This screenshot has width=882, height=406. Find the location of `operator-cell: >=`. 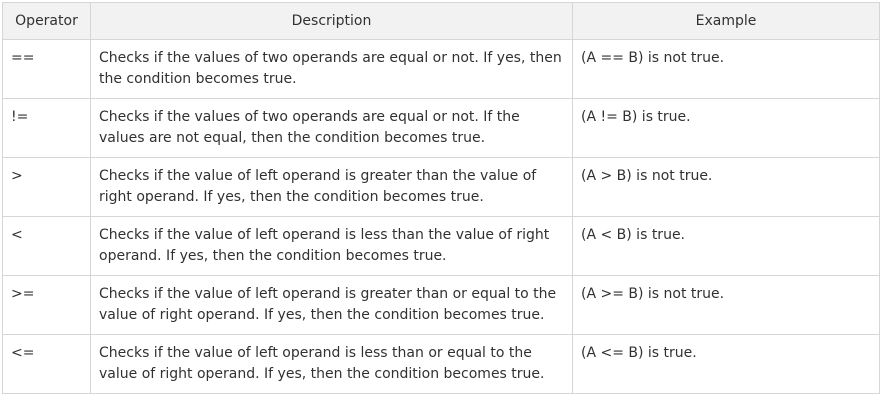

operator-cell: >= is located at coordinates (46, 305).